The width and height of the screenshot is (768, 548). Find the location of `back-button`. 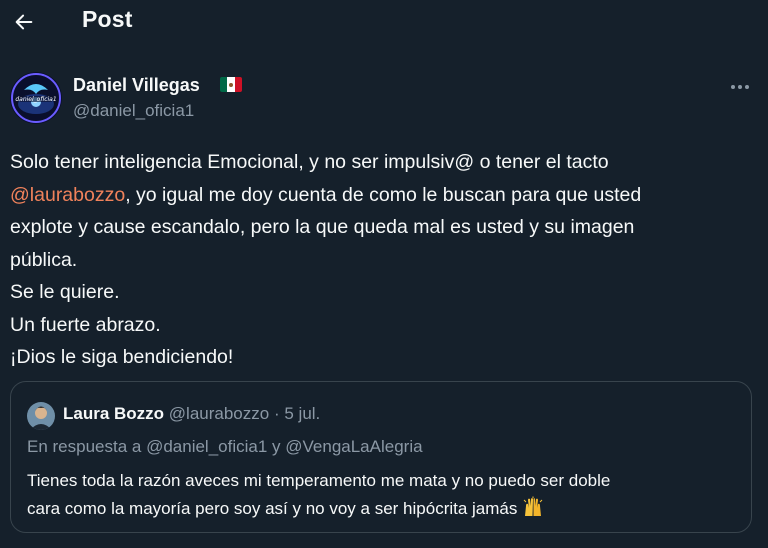

back-button is located at coordinates (24, 22).